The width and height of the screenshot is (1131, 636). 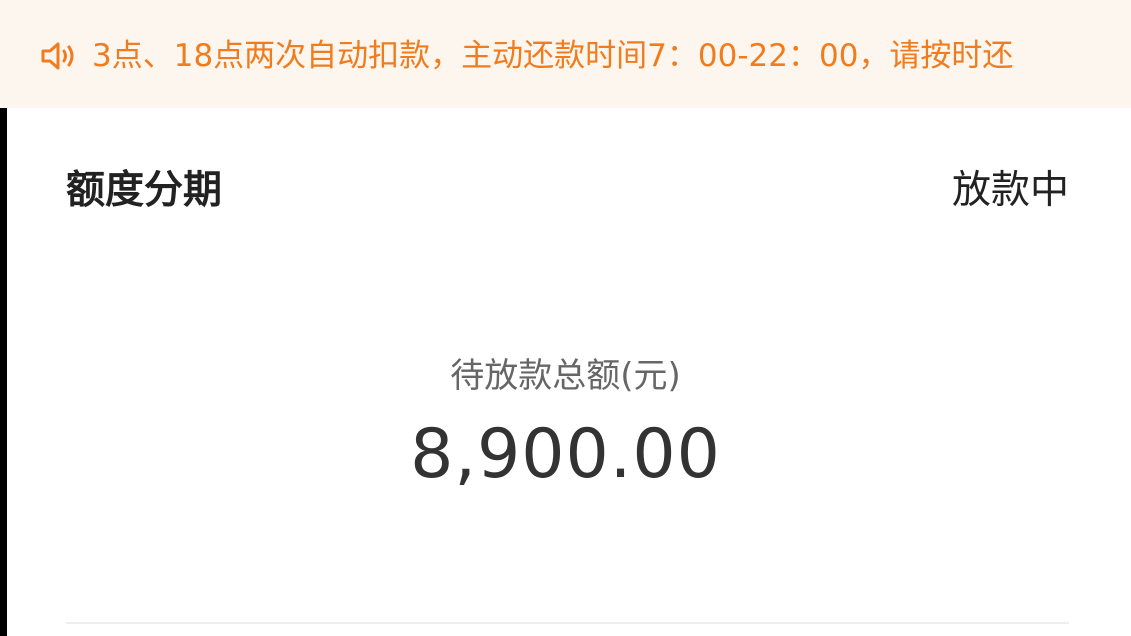 I want to click on divider, so click(x=567, y=623).